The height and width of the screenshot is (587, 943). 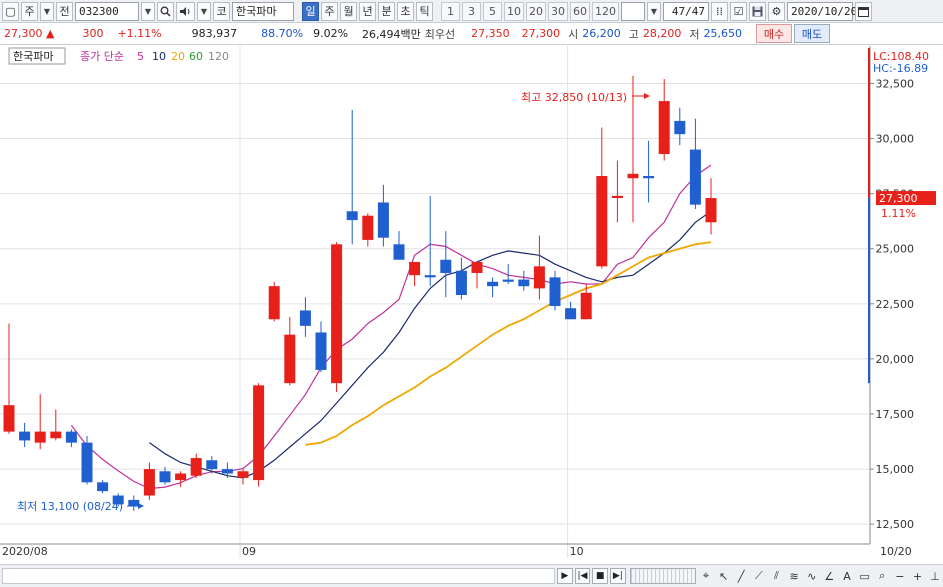 I want to click on low-label: 저, so click(x=694, y=34).